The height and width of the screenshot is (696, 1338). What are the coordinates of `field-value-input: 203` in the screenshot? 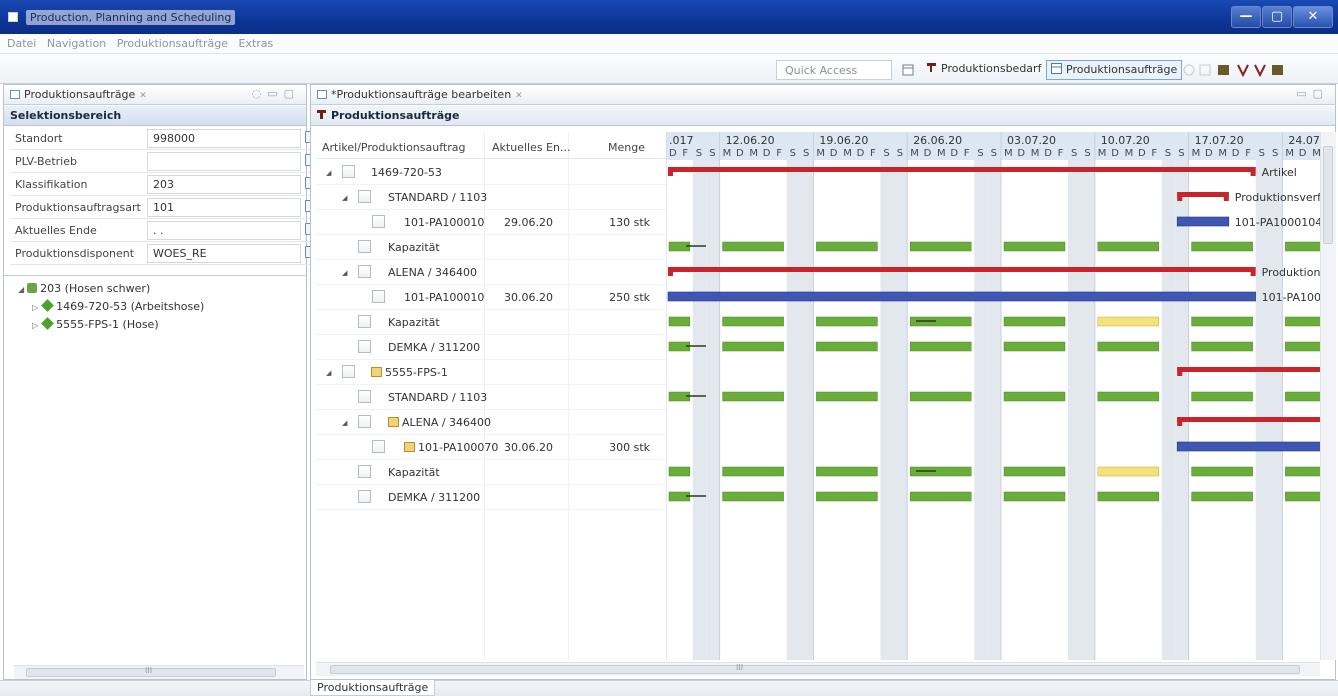 It's located at (224, 184).